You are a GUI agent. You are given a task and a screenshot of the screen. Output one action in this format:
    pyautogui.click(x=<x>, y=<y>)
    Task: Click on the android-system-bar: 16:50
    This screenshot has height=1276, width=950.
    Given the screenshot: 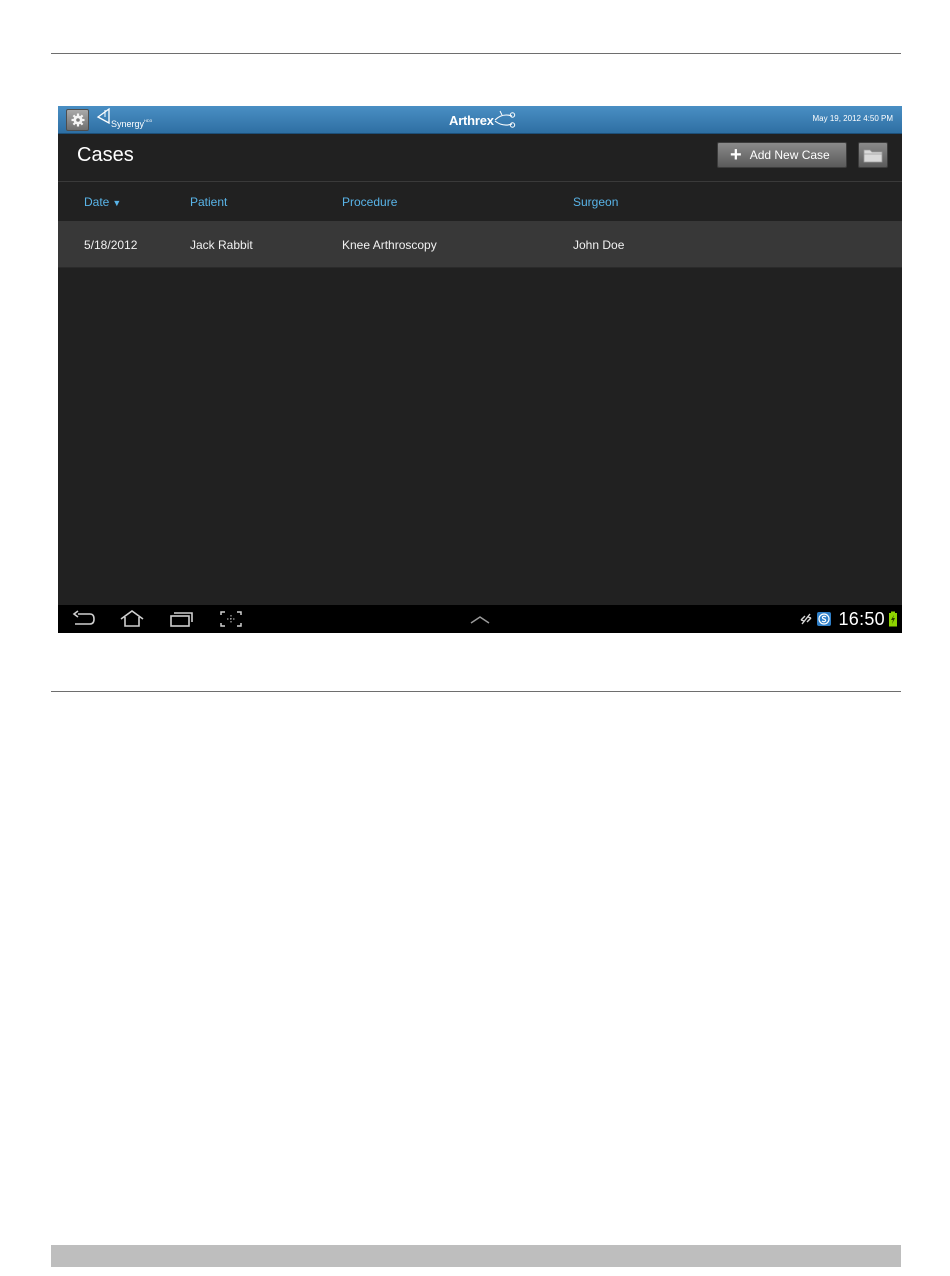 What is the action you would take?
    pyautogui.click(x=480, y=619)
    